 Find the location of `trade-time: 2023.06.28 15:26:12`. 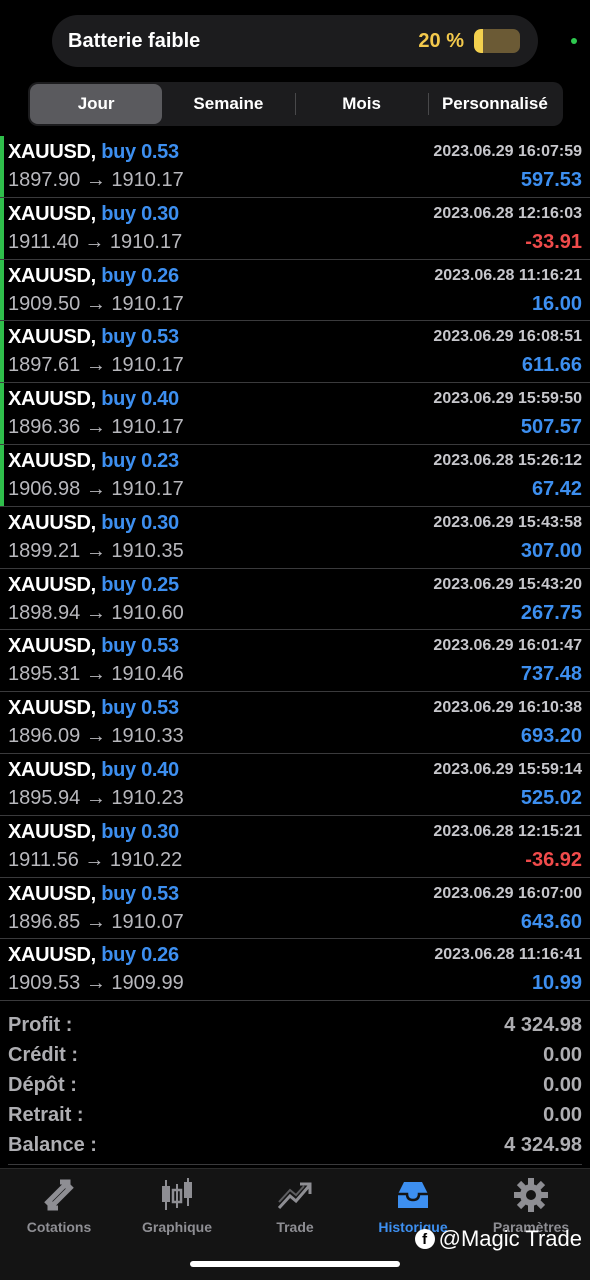

trade-time: 2023.06.28 15:26:12 is located at coordinates (507, 460).